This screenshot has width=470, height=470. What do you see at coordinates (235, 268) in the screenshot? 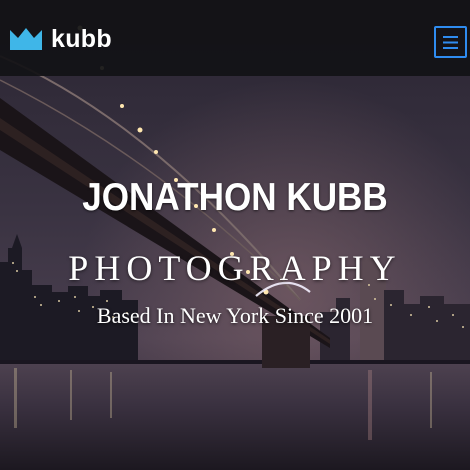
I see `hero-subtitle: PHOTOGRAPHY` at bounding box center [235, 268].